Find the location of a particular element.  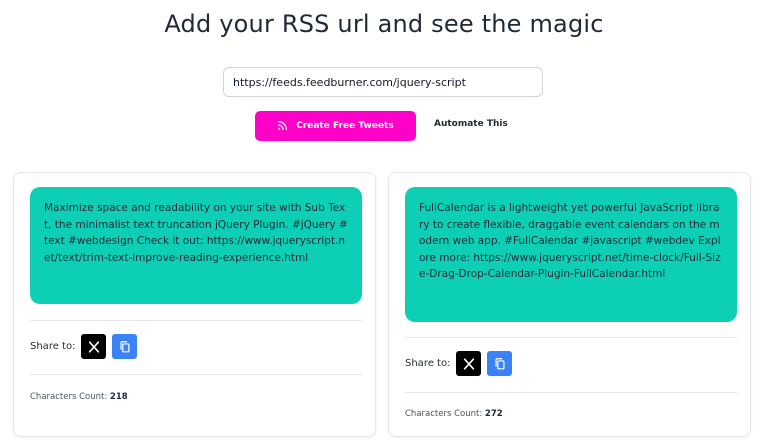

create-button-label: Create Free Tweets is located at coordinates (345, 126).